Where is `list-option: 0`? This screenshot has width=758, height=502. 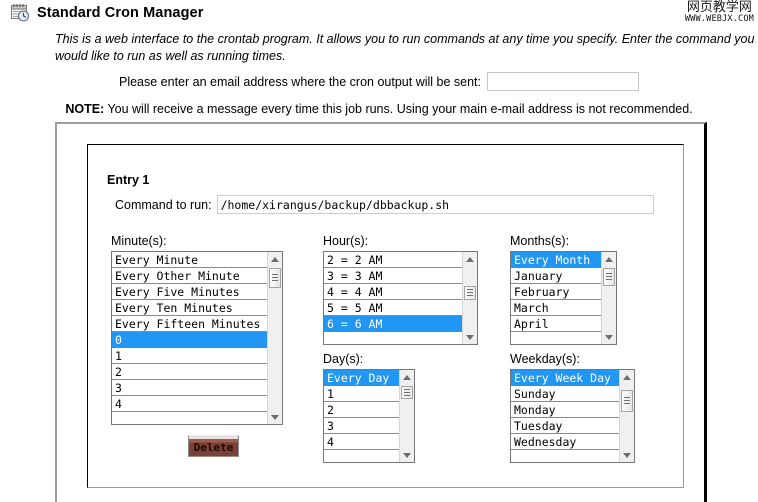 list-option: 0 is located at coordinates (189, 340).